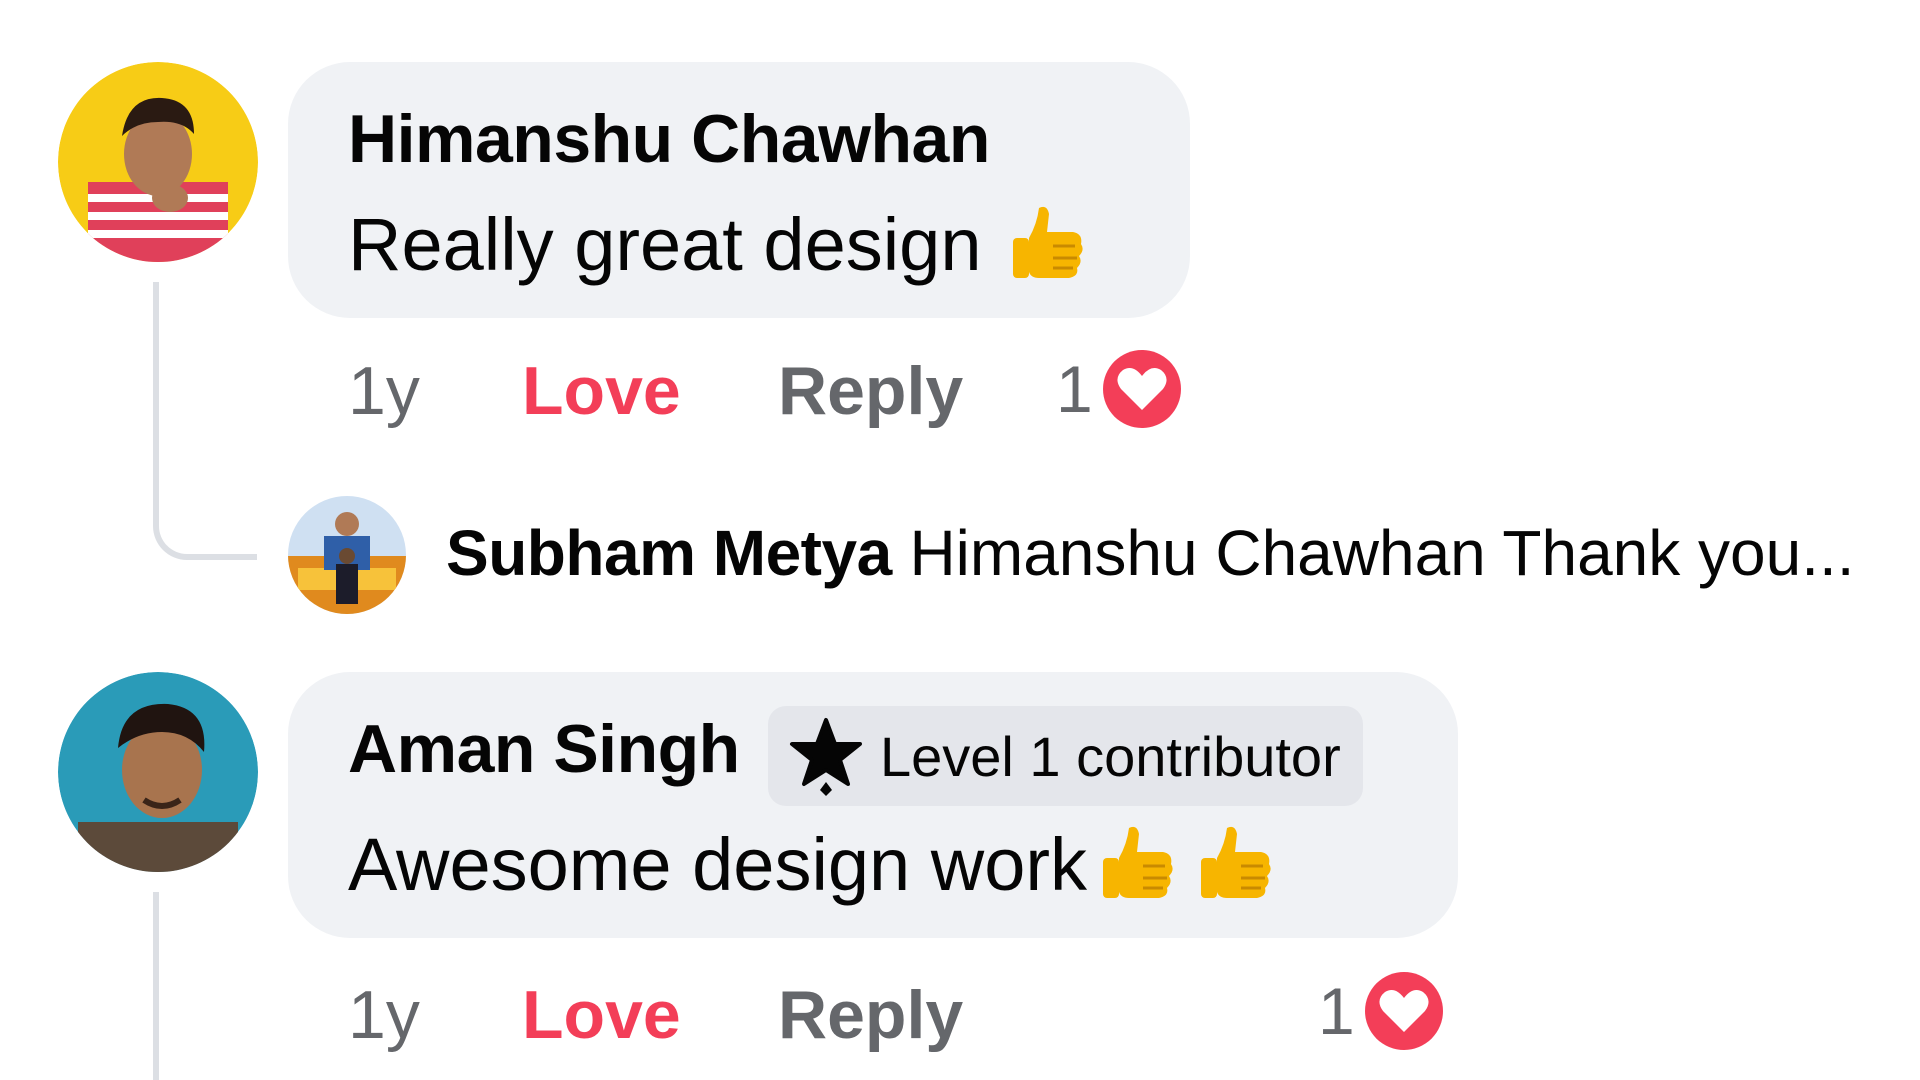 The height and width of the screenshot is (1080, 1920). What do you see at coordinates (544, 749) in the screenshot?
I see `comment-author: Aman Singh` at bounding box center [544, 749].